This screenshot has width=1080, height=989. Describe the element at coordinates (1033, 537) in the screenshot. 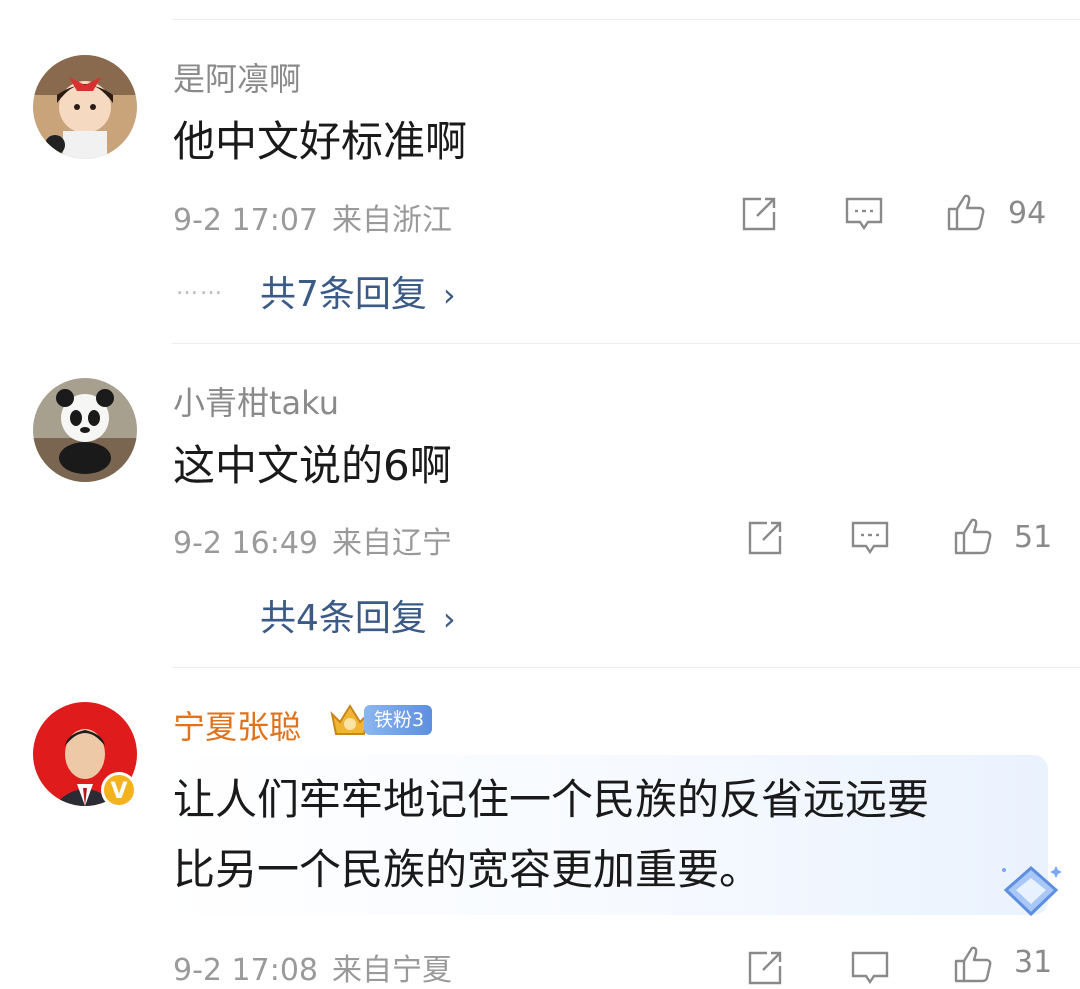

I see `like-count: 51` at that location.